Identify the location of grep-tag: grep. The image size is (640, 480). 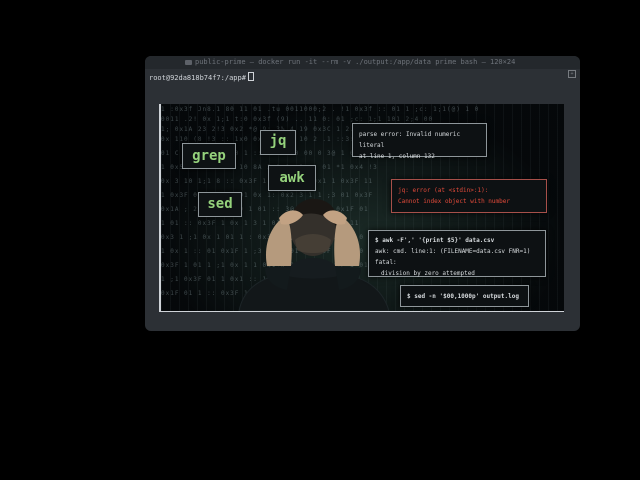
(209, 156).